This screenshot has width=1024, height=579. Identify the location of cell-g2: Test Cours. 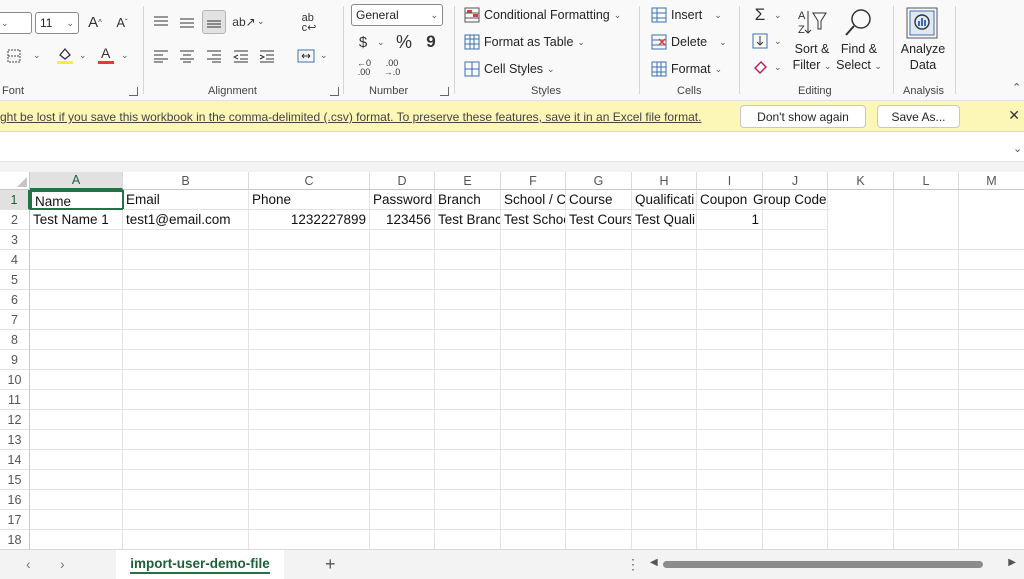
(599, 220).